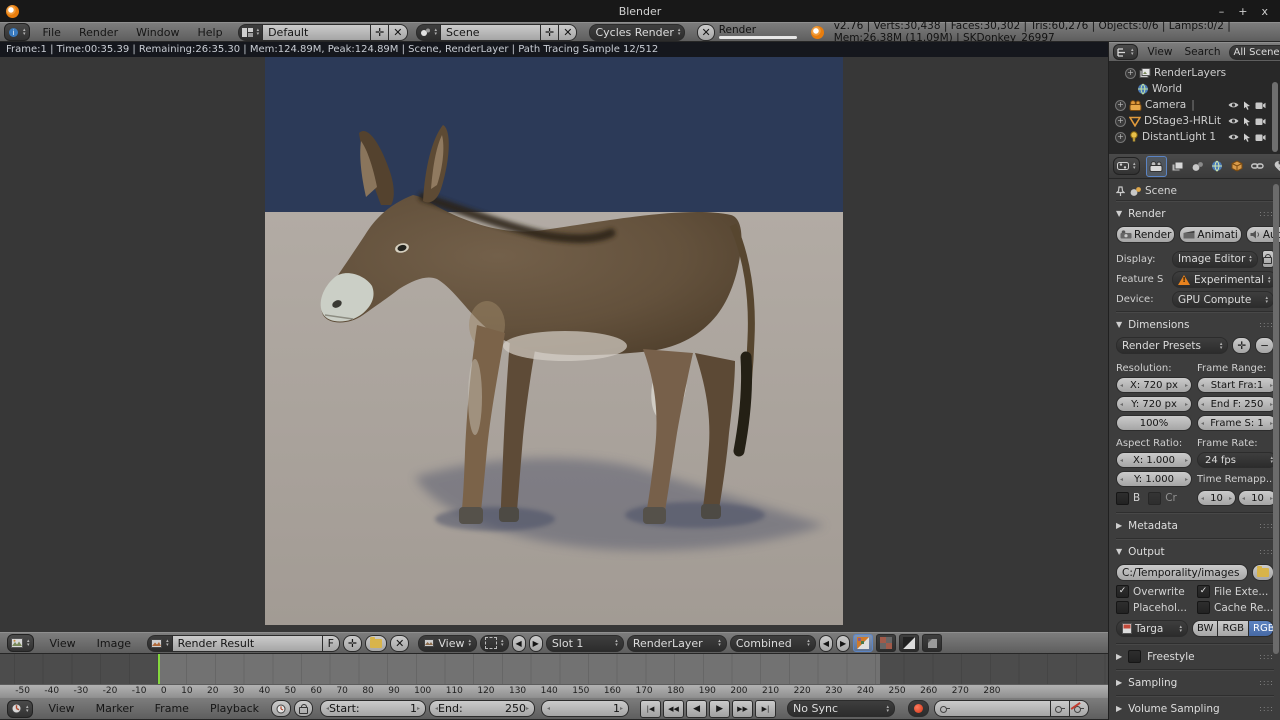 The width and height of the screenshot is (1280, 720). What do you see at coordinates (1260, 105) in the screenshot?
I see `renderability-camera-icon` at bounding box center [1260, 105].